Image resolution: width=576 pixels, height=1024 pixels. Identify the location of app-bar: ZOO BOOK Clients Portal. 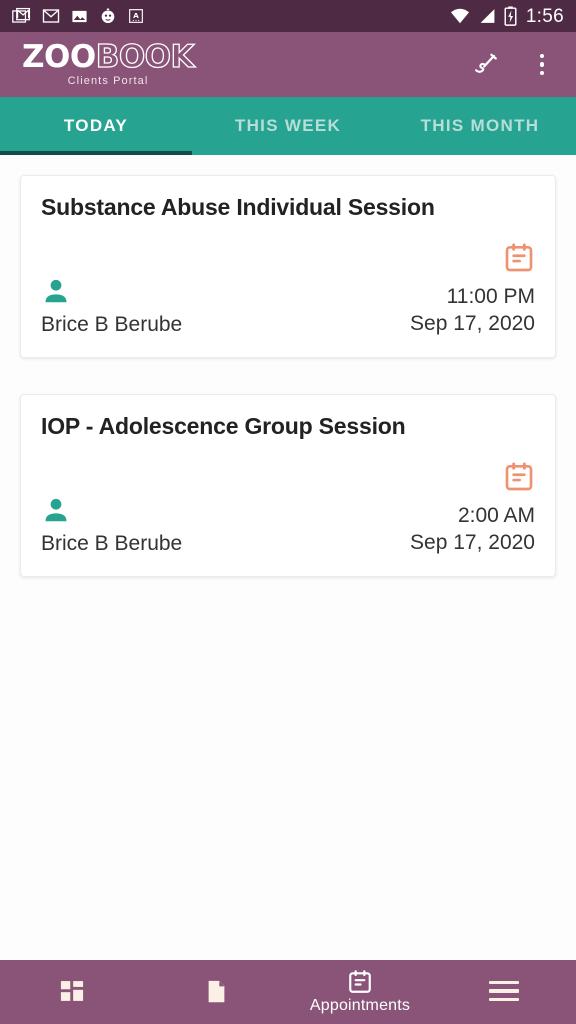
(288, 64).